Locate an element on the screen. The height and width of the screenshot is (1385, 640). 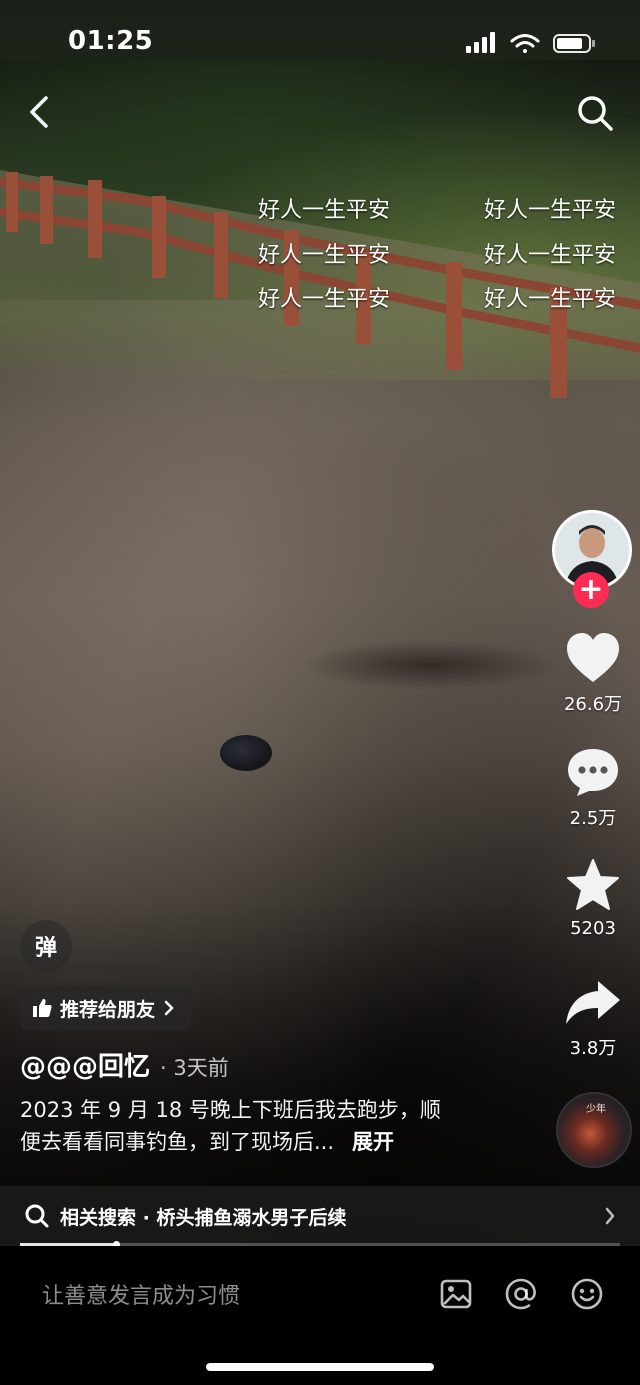
status-icons is located at coordinates (530, 42).